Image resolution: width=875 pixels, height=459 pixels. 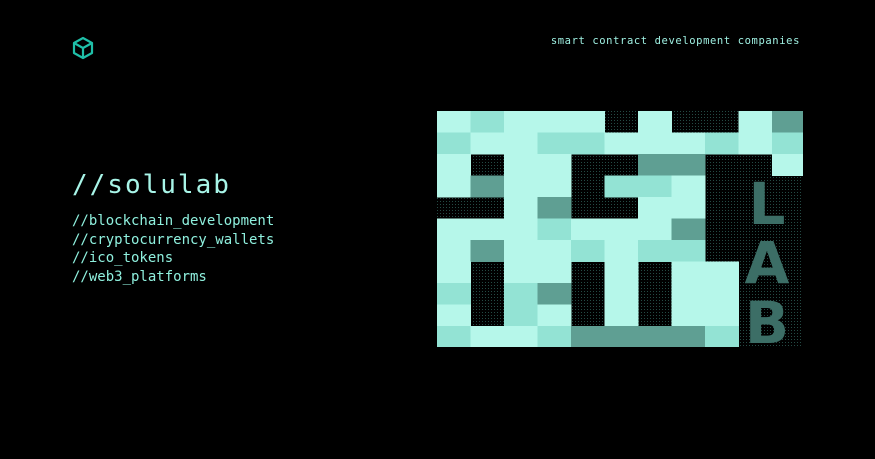 I want to click on service-item-blockchain: //blockchain_development, so click(x=173, y=221).